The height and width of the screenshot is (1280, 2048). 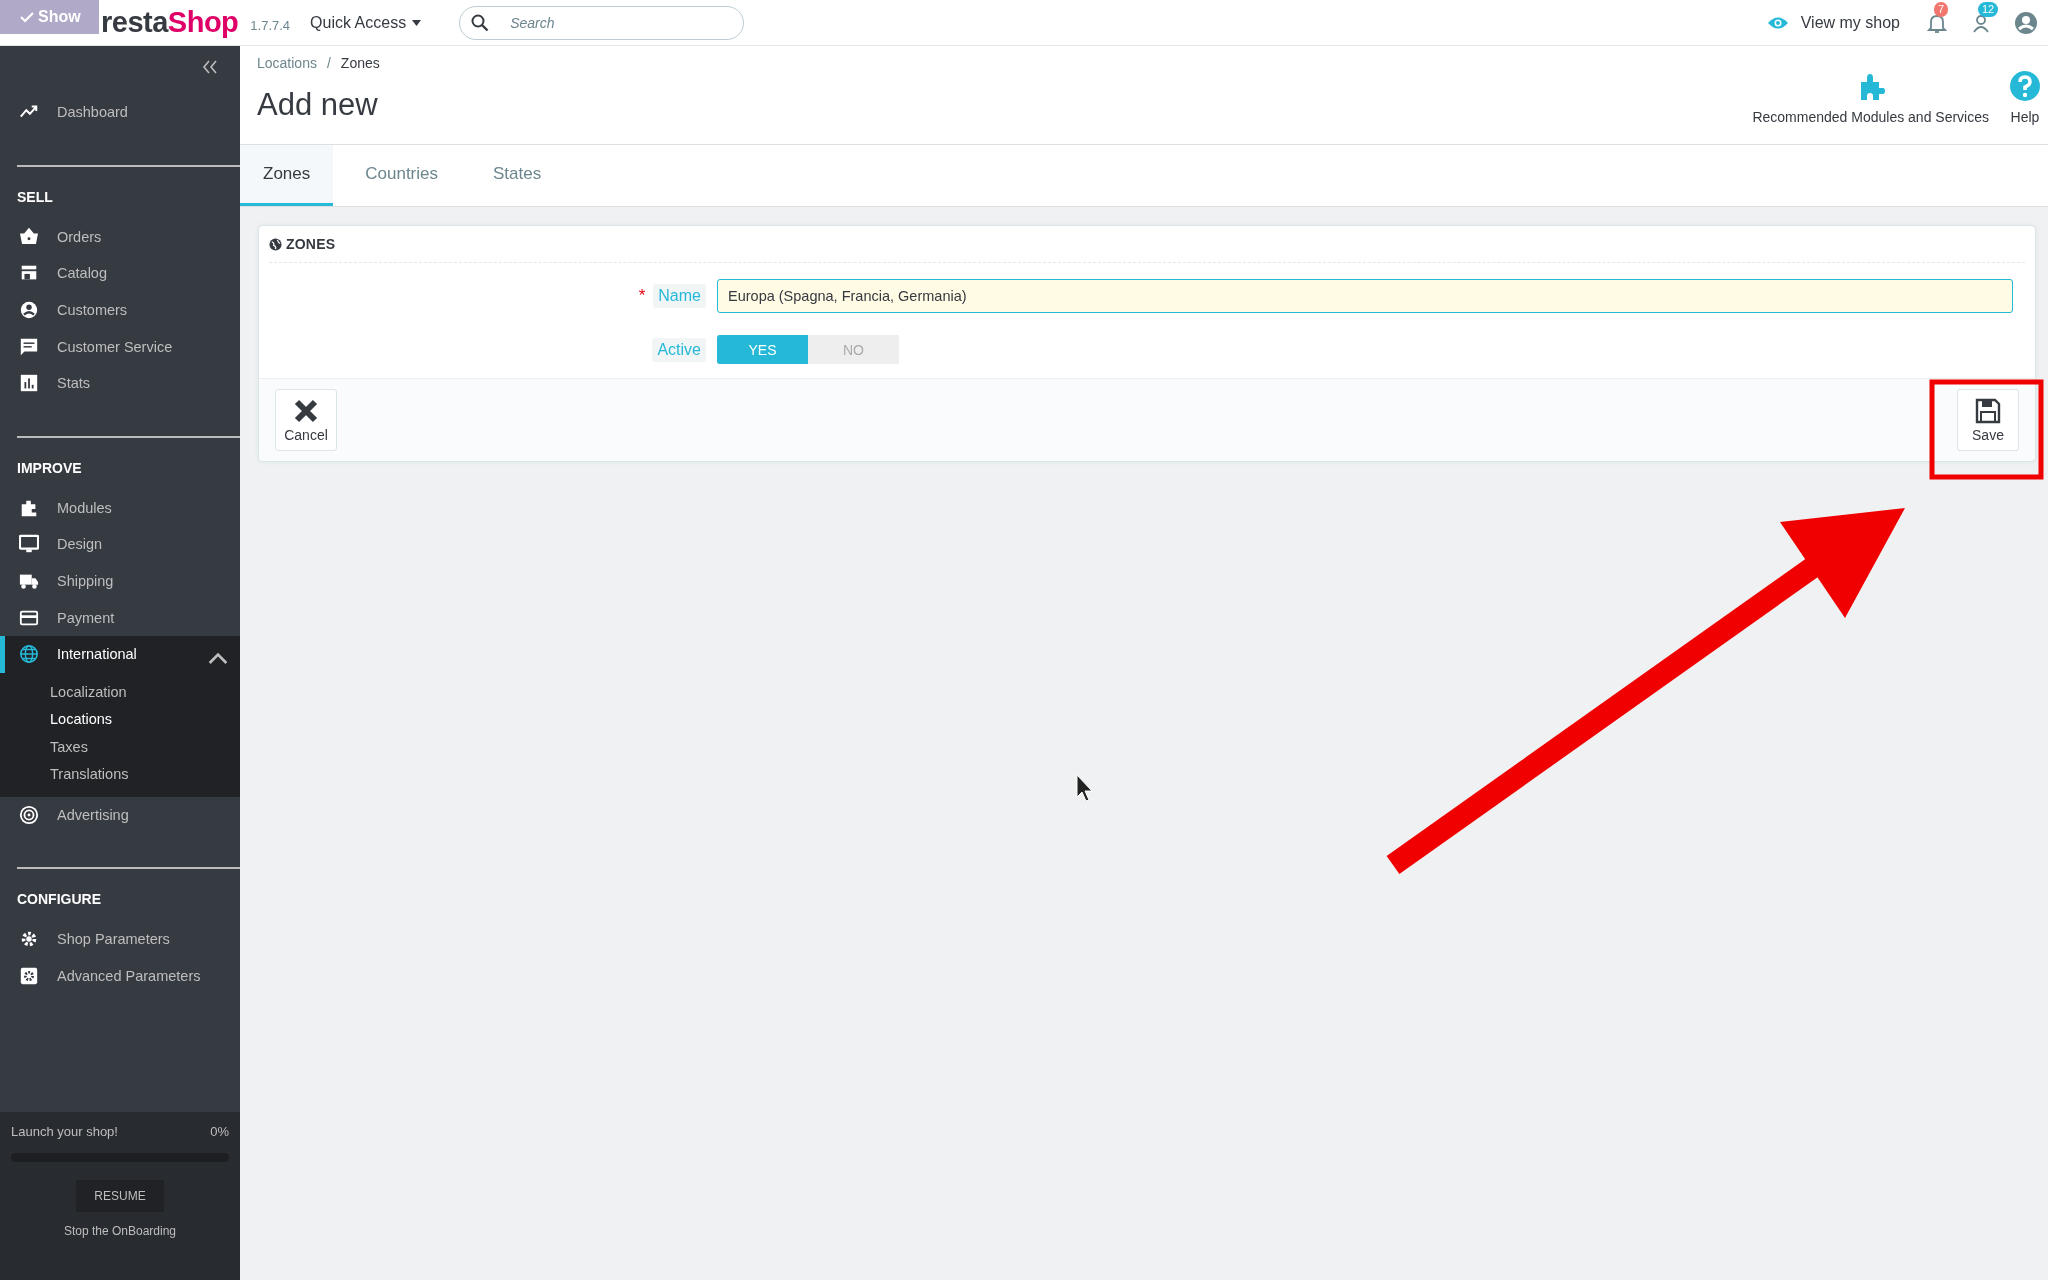 I want to click on breadcrumb-item: Locations, so click(x=287, y=63).